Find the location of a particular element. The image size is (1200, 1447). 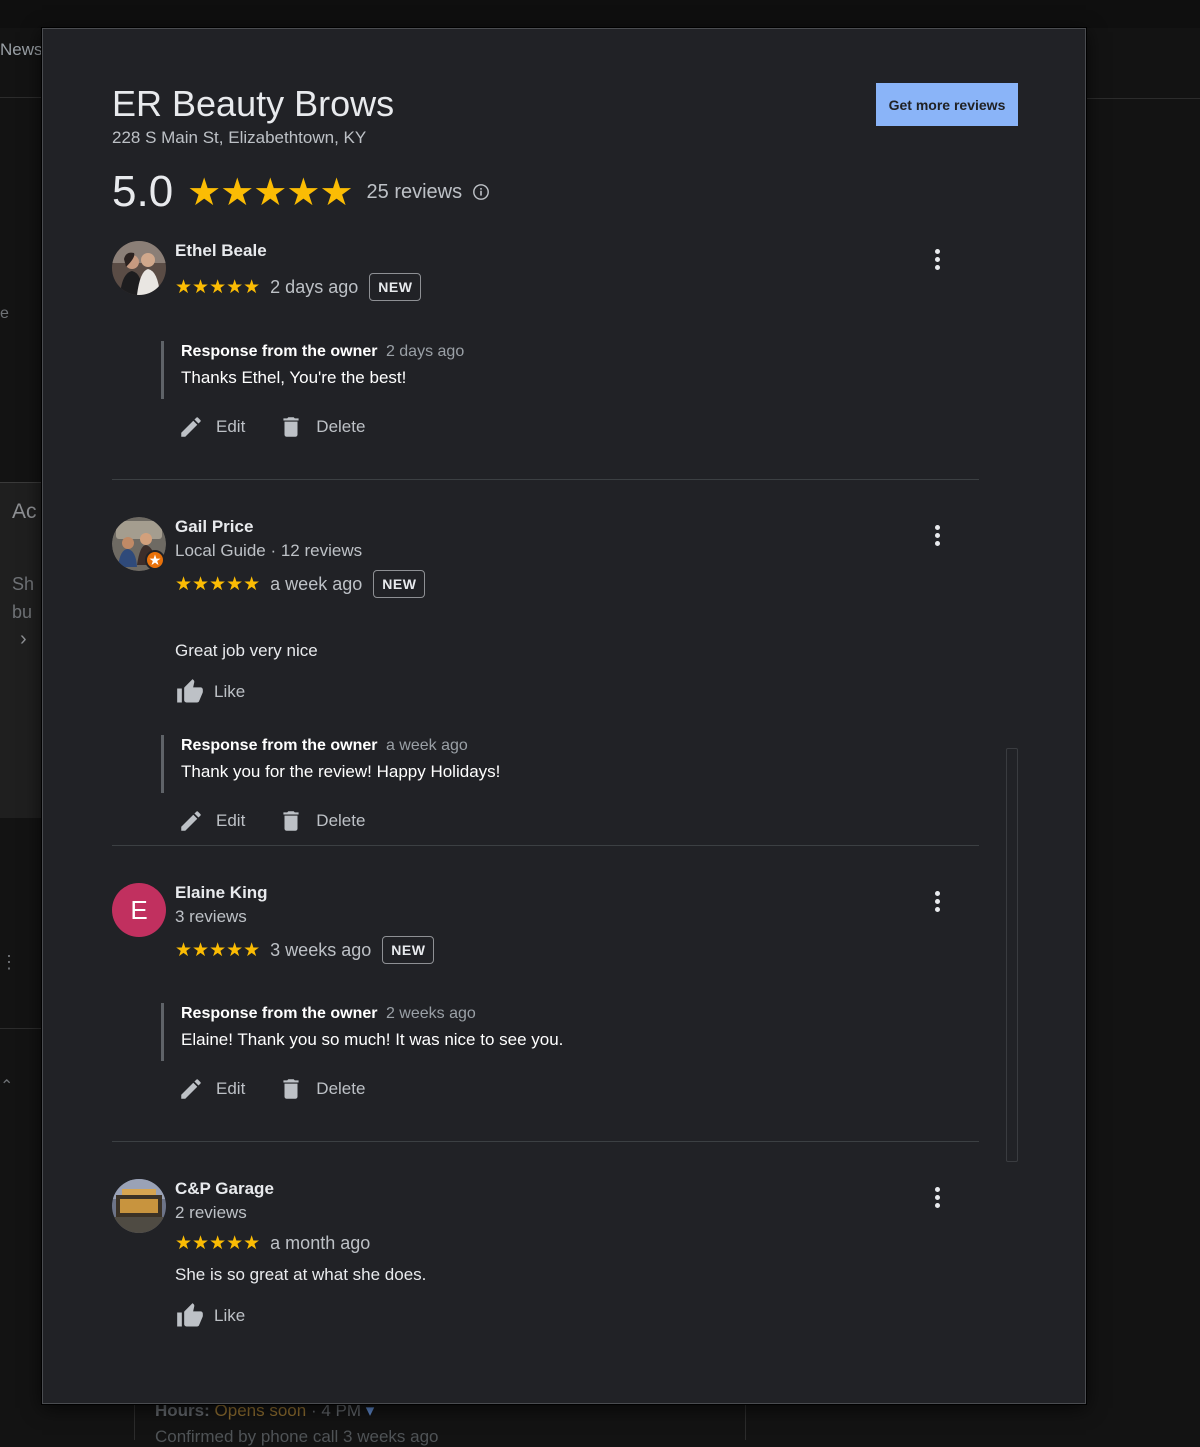

reviewer-name: C&P Garage is located at coordinates (224, 1189).